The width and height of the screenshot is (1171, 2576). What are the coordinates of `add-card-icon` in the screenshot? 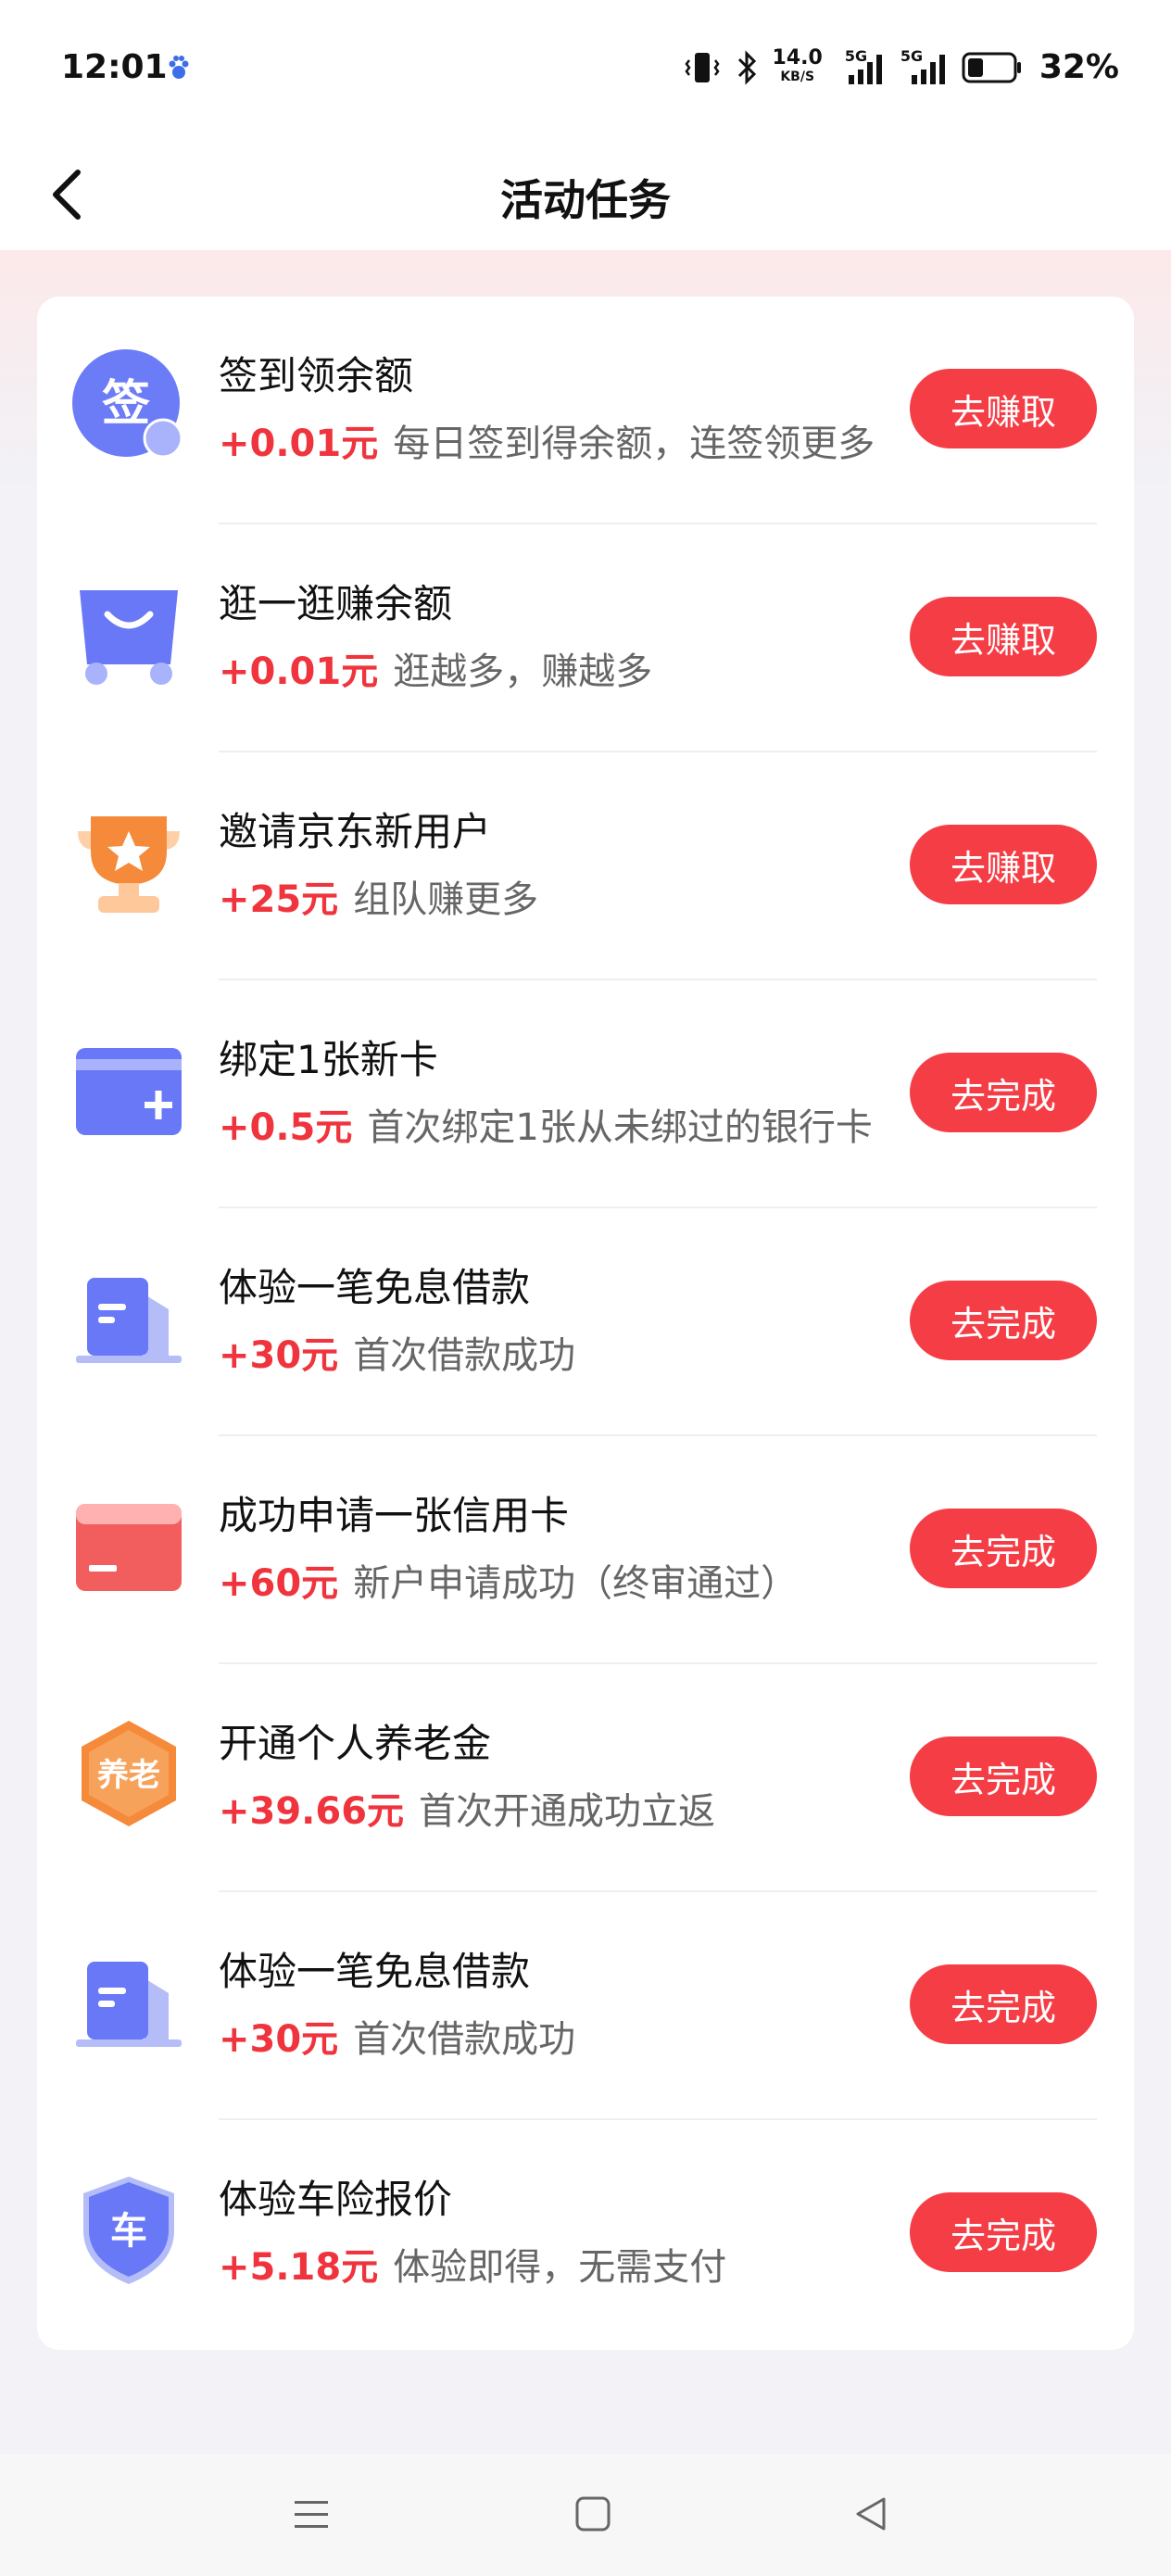 It's located at (128, 1089).